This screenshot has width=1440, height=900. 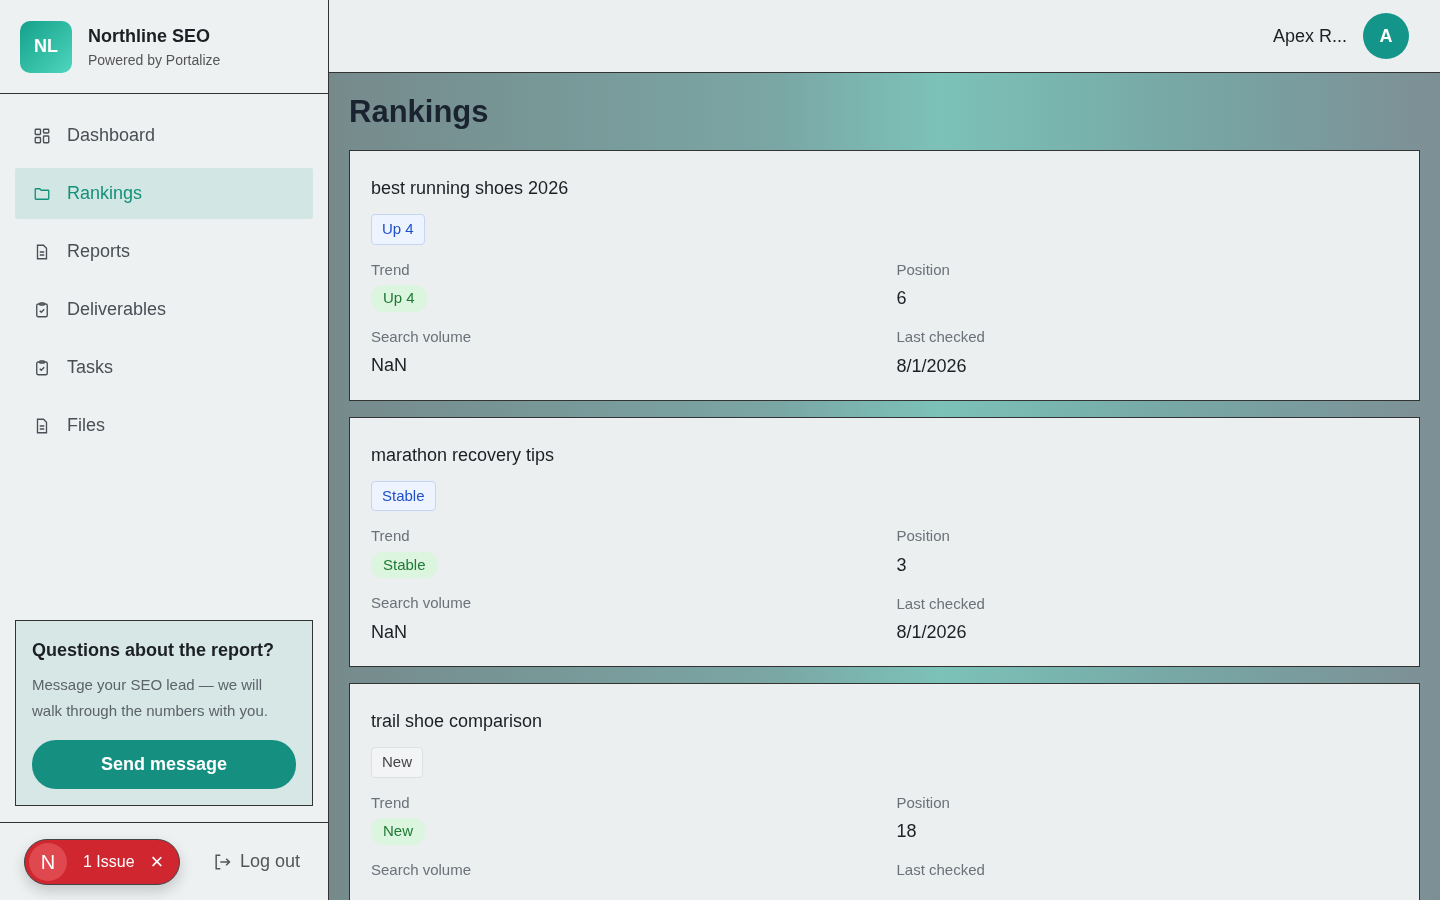 What do you see at coordinates (164, 764) in the screenshot?
I see `send-message-button: Send message` at bounding box center [164, 764].